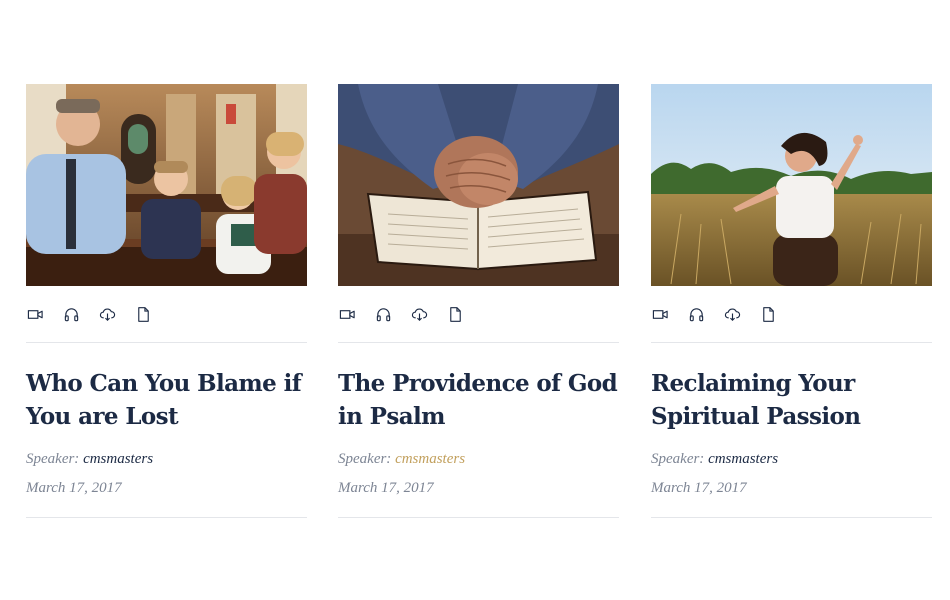 The image size is (950, 600). Describe the element at coordinates (791, 400) in the screenshot. I see `sermon-title: Reclaiming Your Spiritual Passion` at that location.